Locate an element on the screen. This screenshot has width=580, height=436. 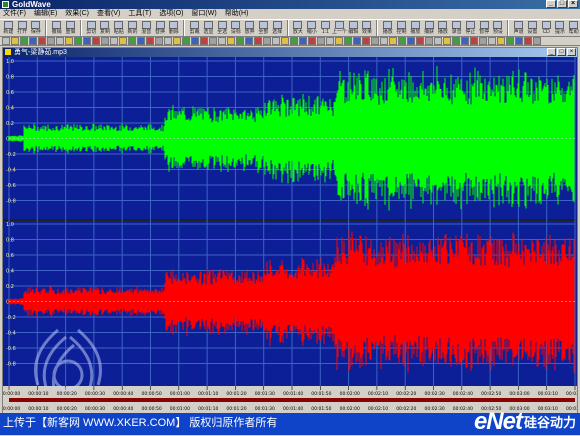
menu-window: 窗口(W) is located at coordinates (203, 14).